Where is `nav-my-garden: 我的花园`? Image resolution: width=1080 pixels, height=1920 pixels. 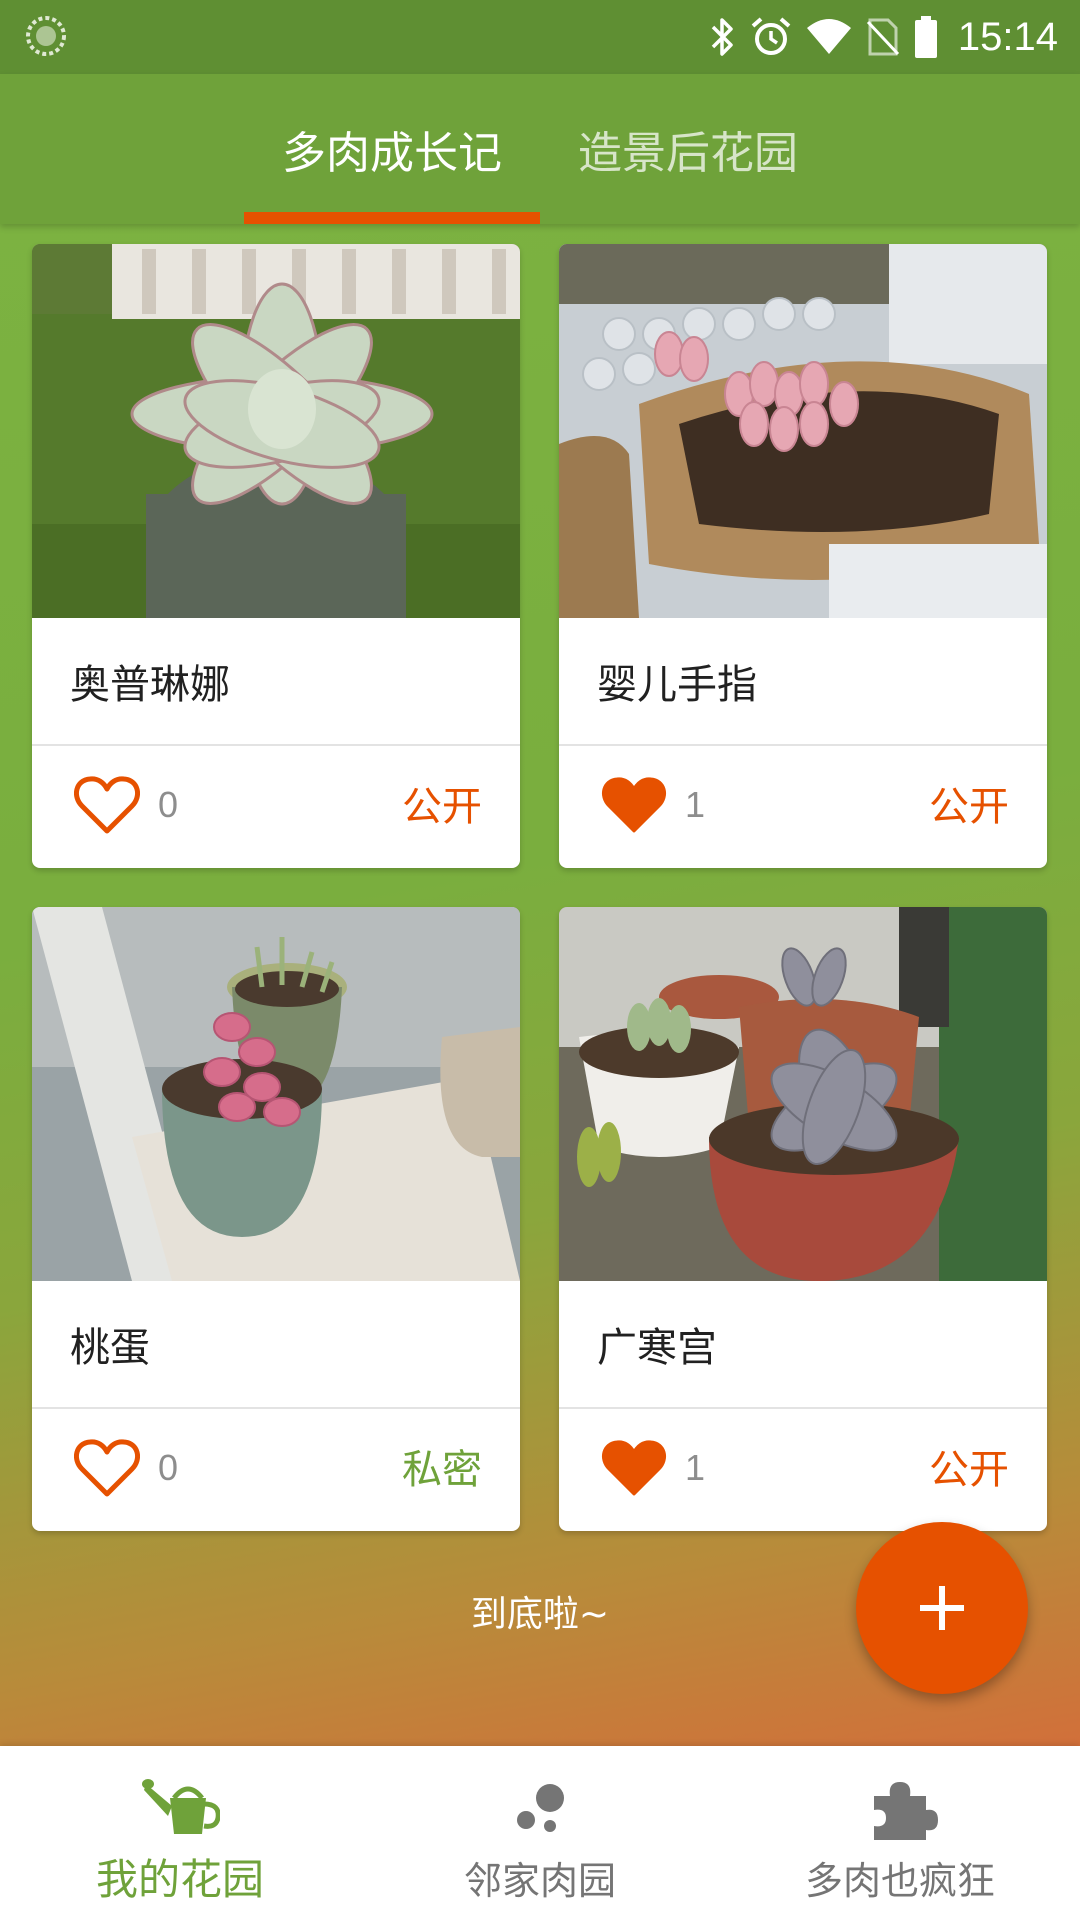
nav-my-garden: 我的花园 is located at coordinates (180, 1833).